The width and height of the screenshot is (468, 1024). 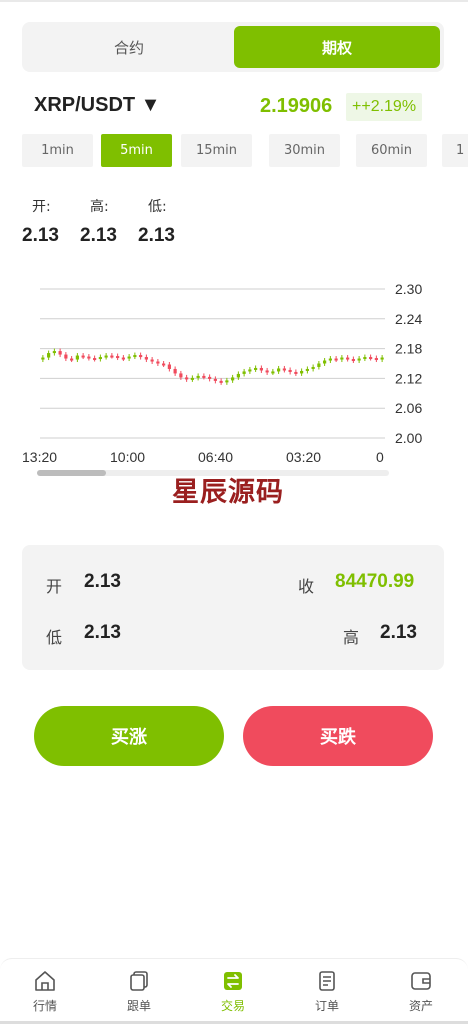 What do you see at coordinates (408, 438) in the screenshot?
I see `y-tick-label: 2.00` at bounding box center [408, 438].